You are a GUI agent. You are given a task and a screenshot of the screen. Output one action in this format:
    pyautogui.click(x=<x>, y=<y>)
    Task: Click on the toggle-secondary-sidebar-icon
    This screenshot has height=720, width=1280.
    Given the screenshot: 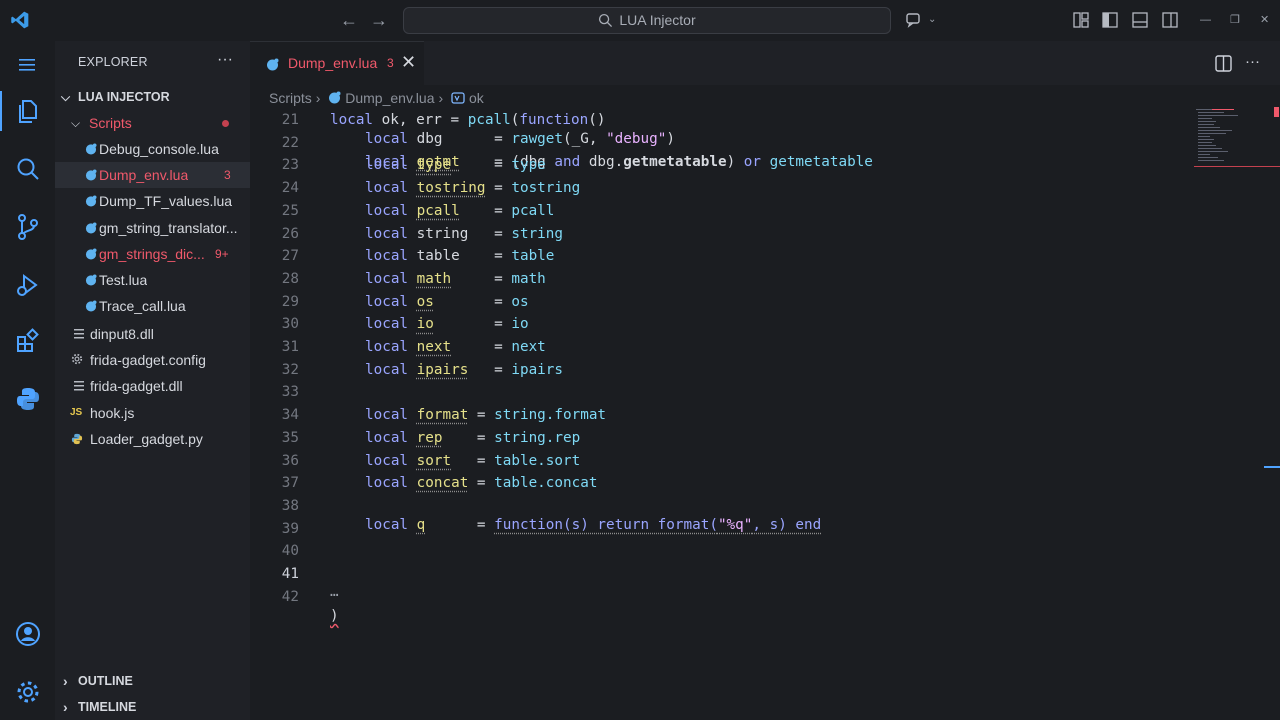 What is the action you would take?
    pyautogui.click(x=1170, y=20)
    